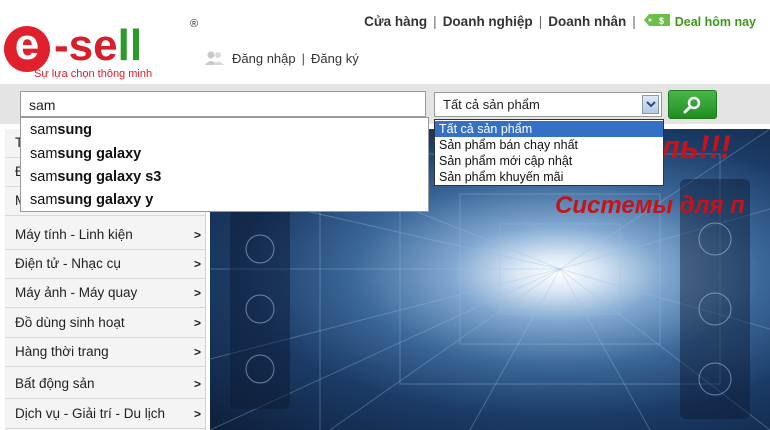 This screenshot has height=430, width=770. What do you see at coordinates (99, 154) in the screenshot?
I see `suggestion-completion: sung galaxy` at bounding box center [99, 154].